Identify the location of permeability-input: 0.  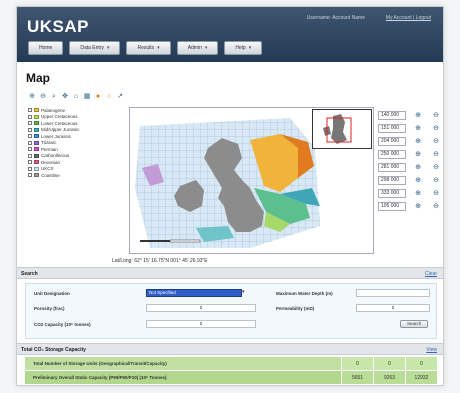
(393, 308).